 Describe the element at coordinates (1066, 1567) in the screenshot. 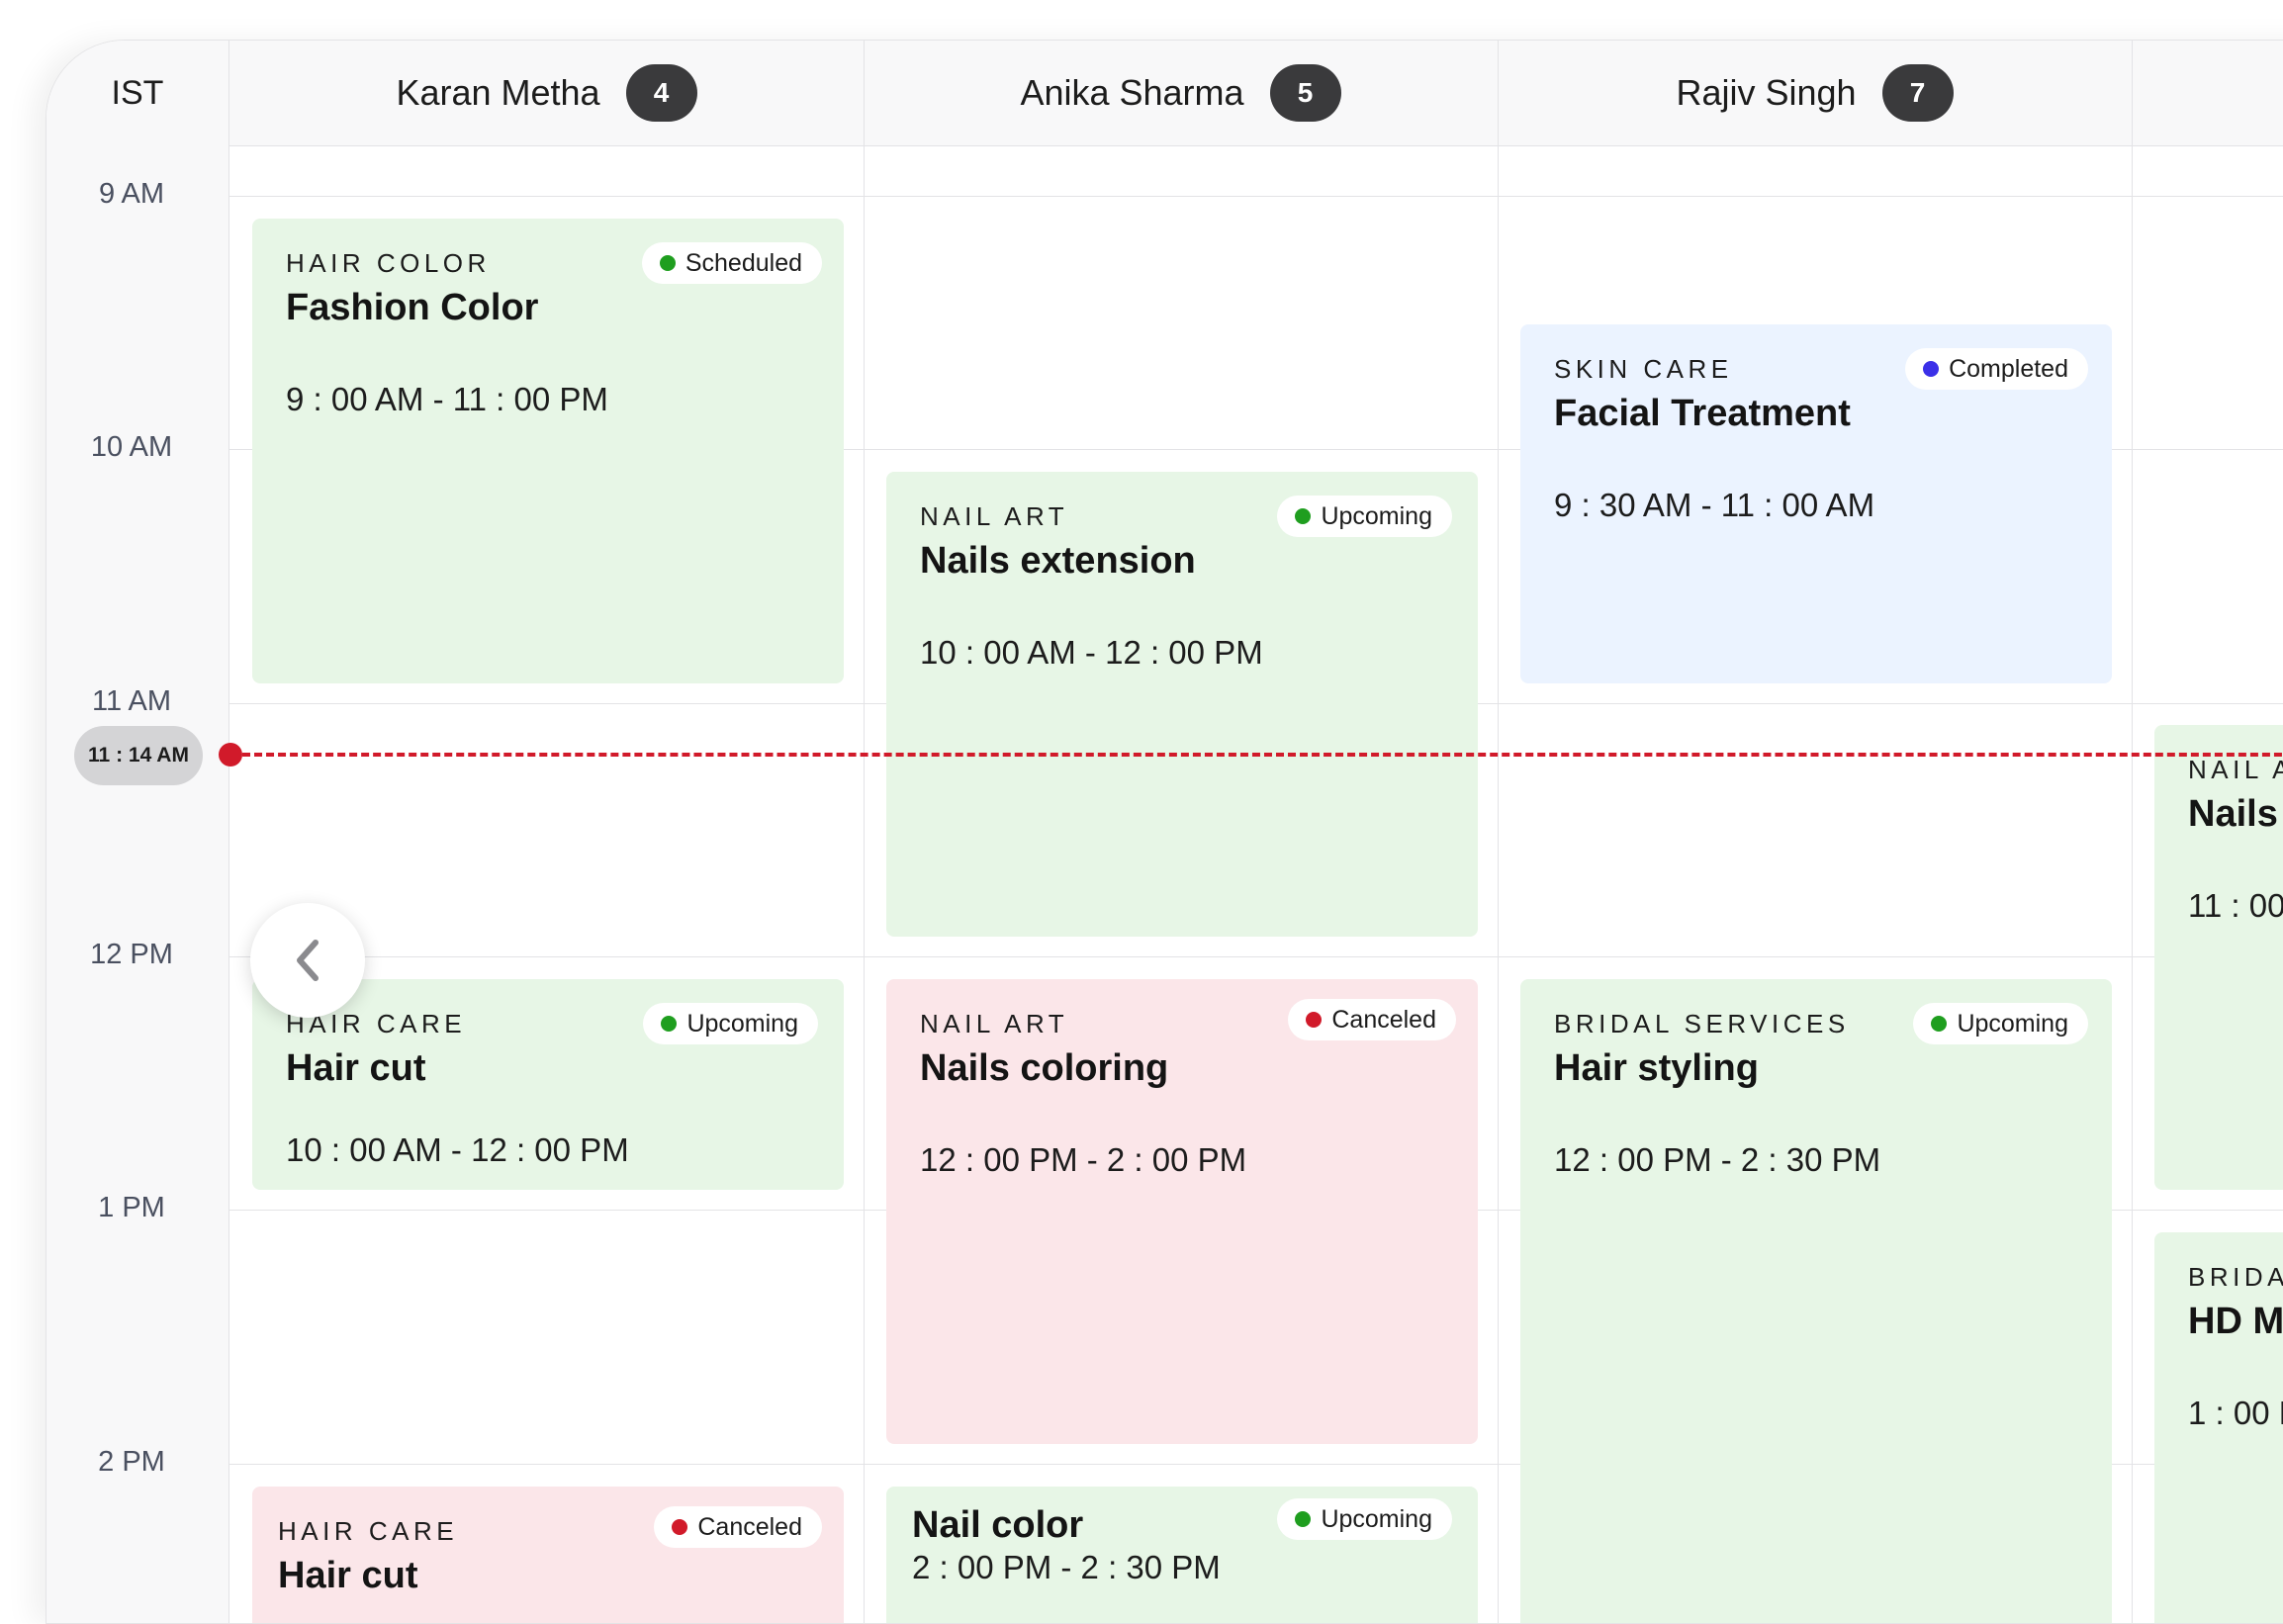

I see `appointment-time: 2 : 00 PM - 2 : 30 PM` at that location.